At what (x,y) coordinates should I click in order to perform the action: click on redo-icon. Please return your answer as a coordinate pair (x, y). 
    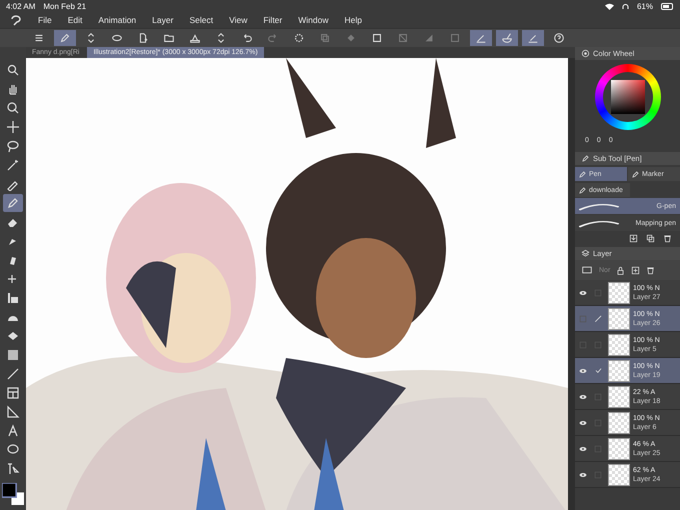
    Looking at the image, I should click on (273, 38).